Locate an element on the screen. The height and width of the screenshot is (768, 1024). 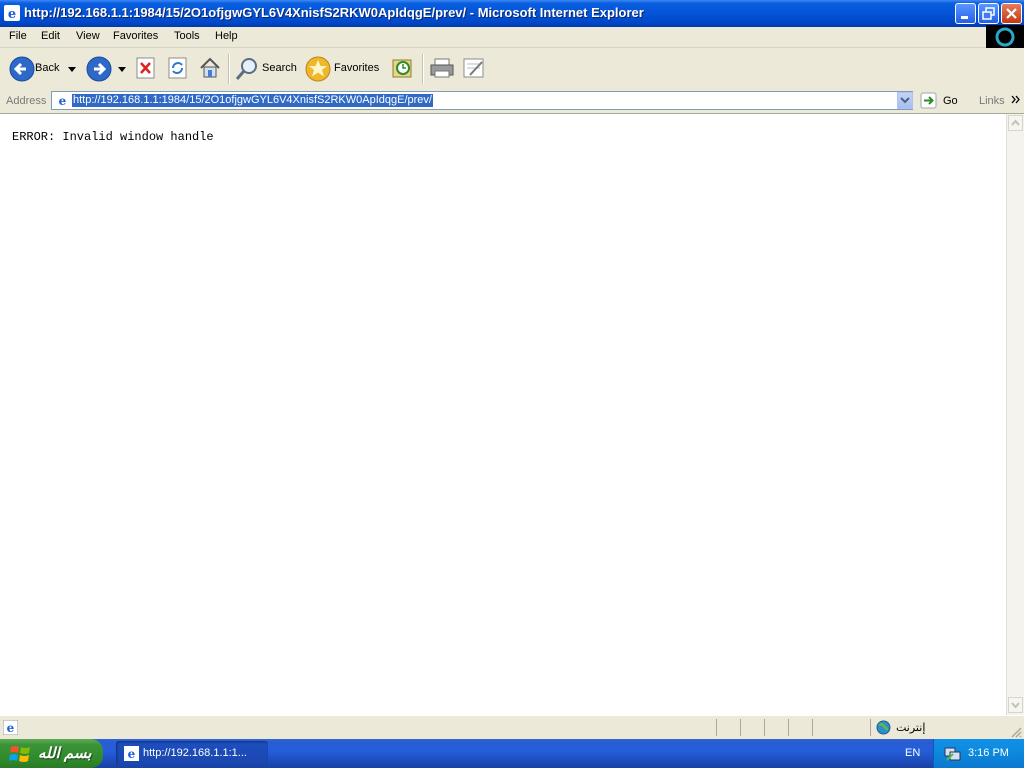
page-icon: e is located at coordinates (62, 100).